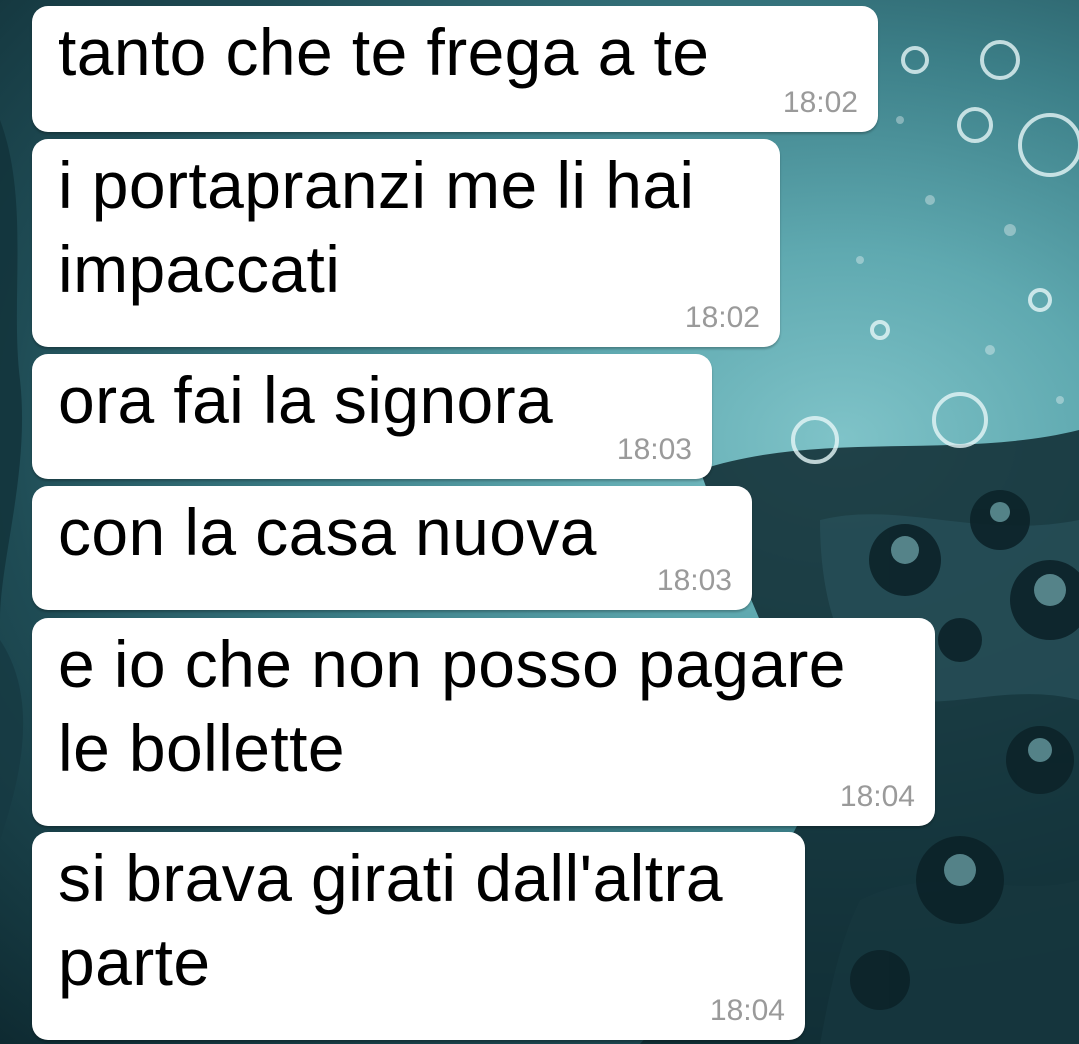 The image size is (1079, 1044). I want to click on message-text: con la casa nuova, so click(327, 532).